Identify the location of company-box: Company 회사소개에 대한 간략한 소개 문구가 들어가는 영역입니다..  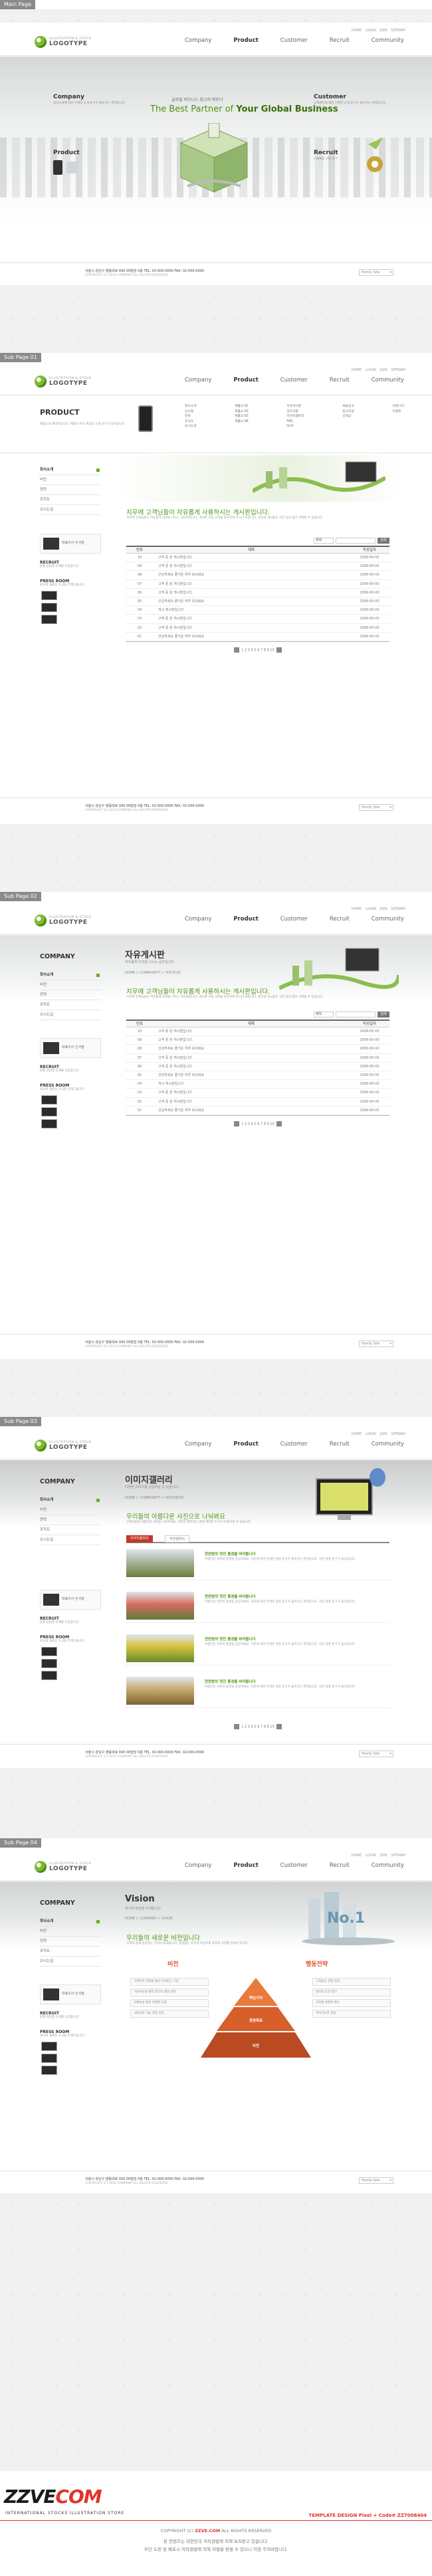
(89, 100).